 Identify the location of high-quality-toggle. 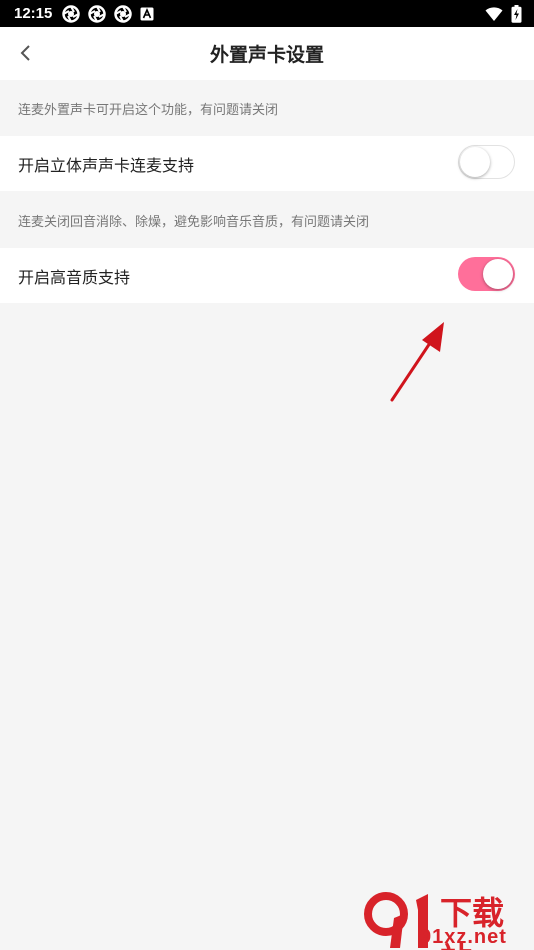
(486, 274).